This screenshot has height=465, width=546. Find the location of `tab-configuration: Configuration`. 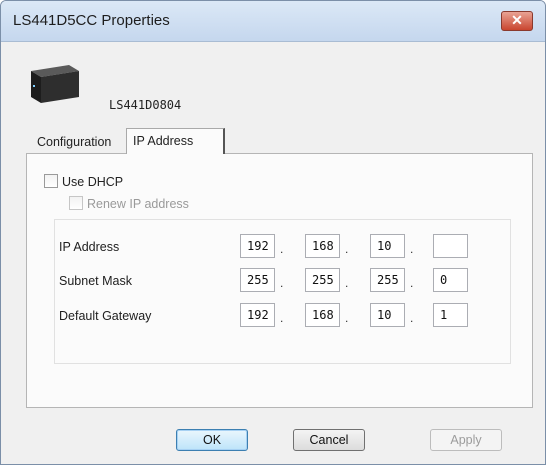

tab-configuration: Configuration is located at coordinates (74, 142).